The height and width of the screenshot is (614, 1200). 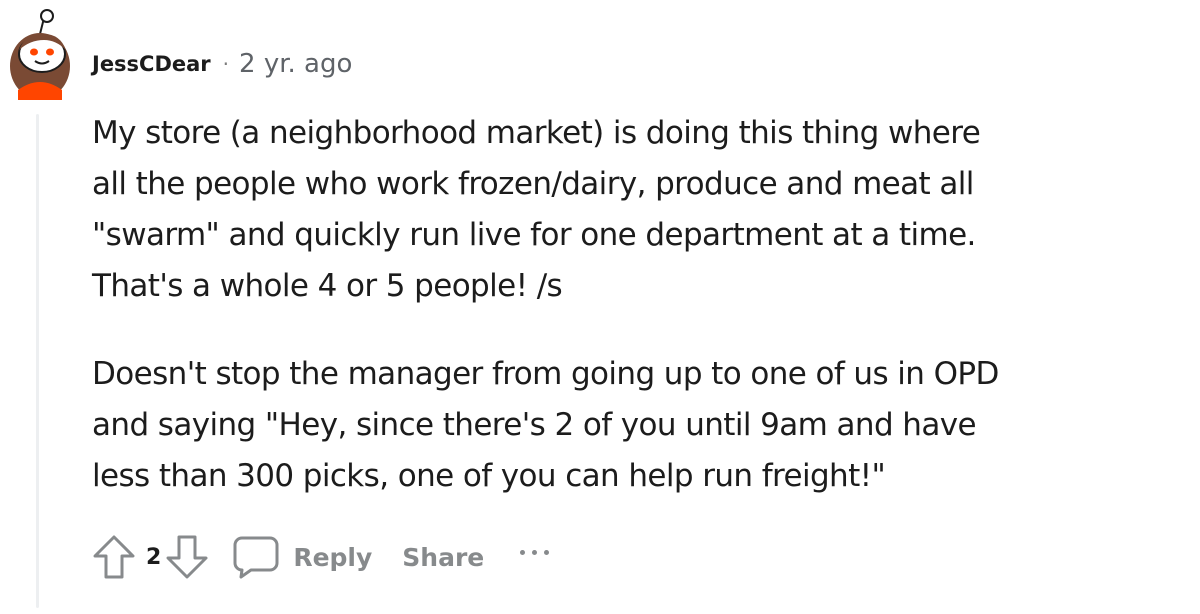 I want to click on speech-bubble-icon, so click(x=256, y=557).